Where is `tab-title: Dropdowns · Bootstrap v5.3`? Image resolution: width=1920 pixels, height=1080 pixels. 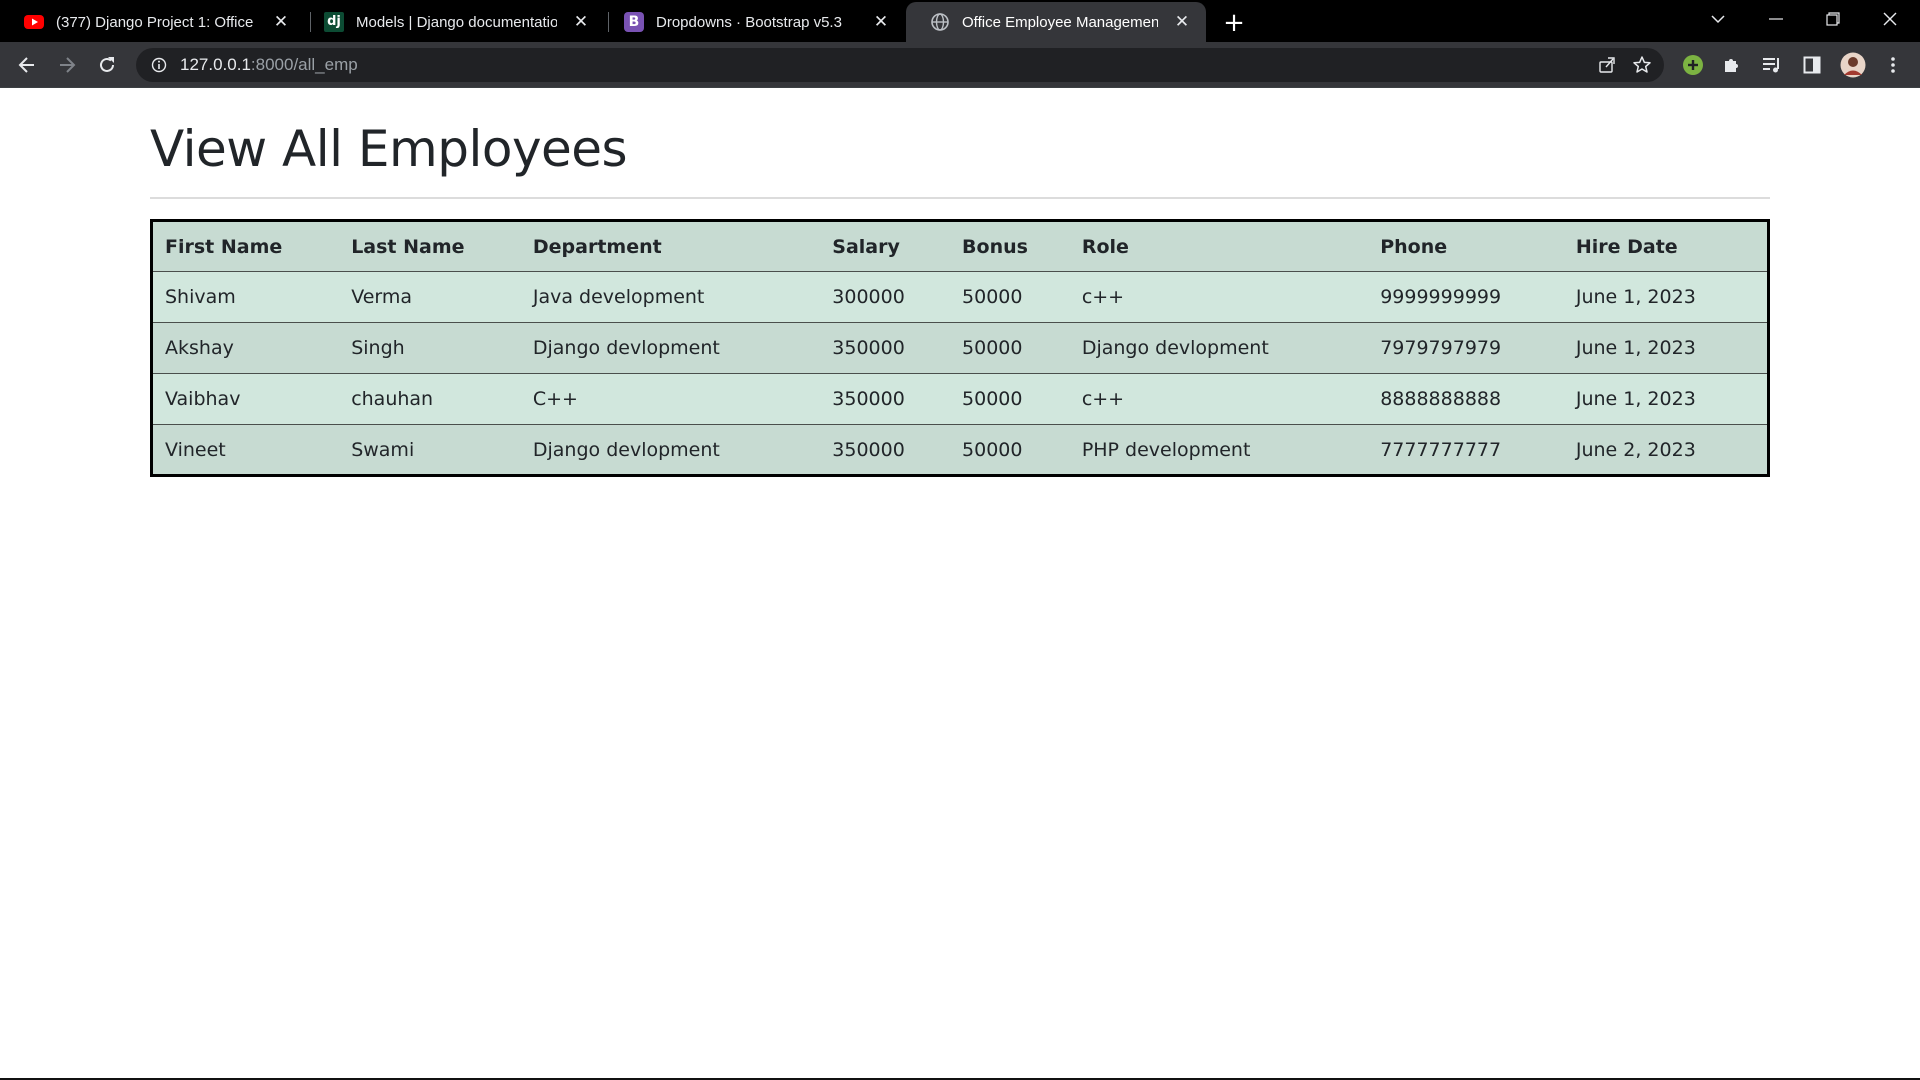
tab-title: Dropdowns · Bootstrap v5.3 is located at coordinates (749, 22).